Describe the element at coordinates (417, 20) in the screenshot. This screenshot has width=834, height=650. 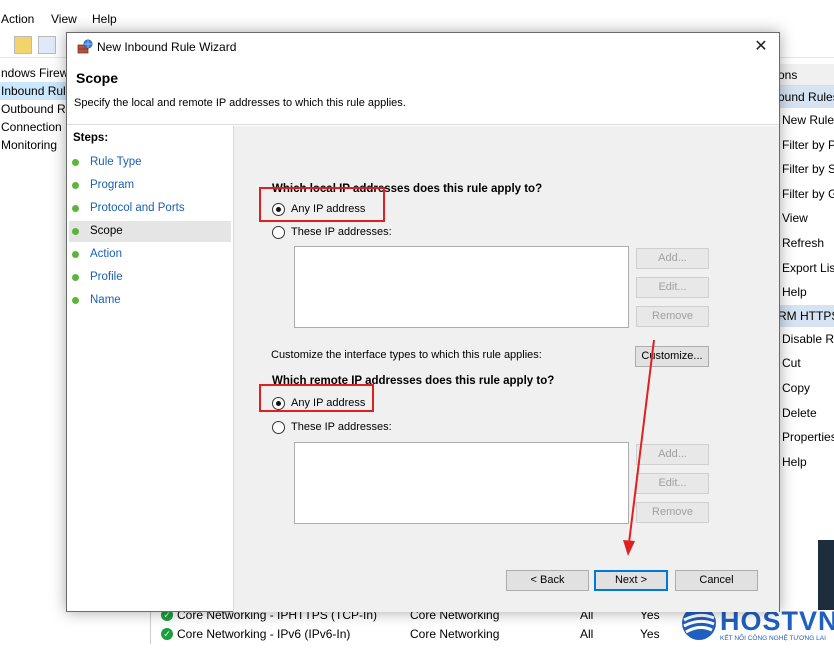
I see `menu-bar: Action View Help` at that location.